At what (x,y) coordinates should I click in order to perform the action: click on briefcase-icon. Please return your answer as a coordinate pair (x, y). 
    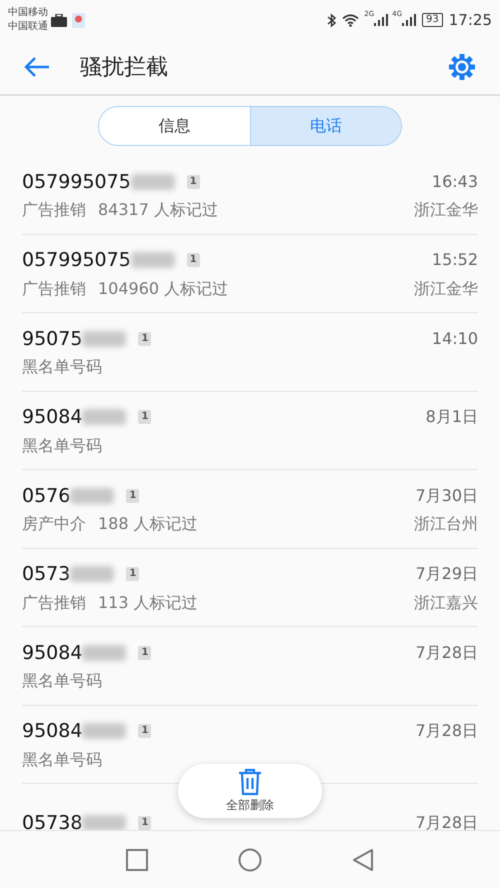
    Looking at the image, I should click on (59, 20).